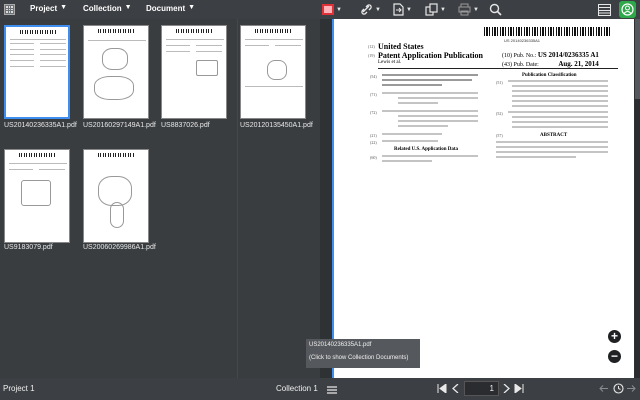 Image resolution: width=640 pixels, height=400 pixels. I want to click on document-menu: Document ▼, so click(170, 8).